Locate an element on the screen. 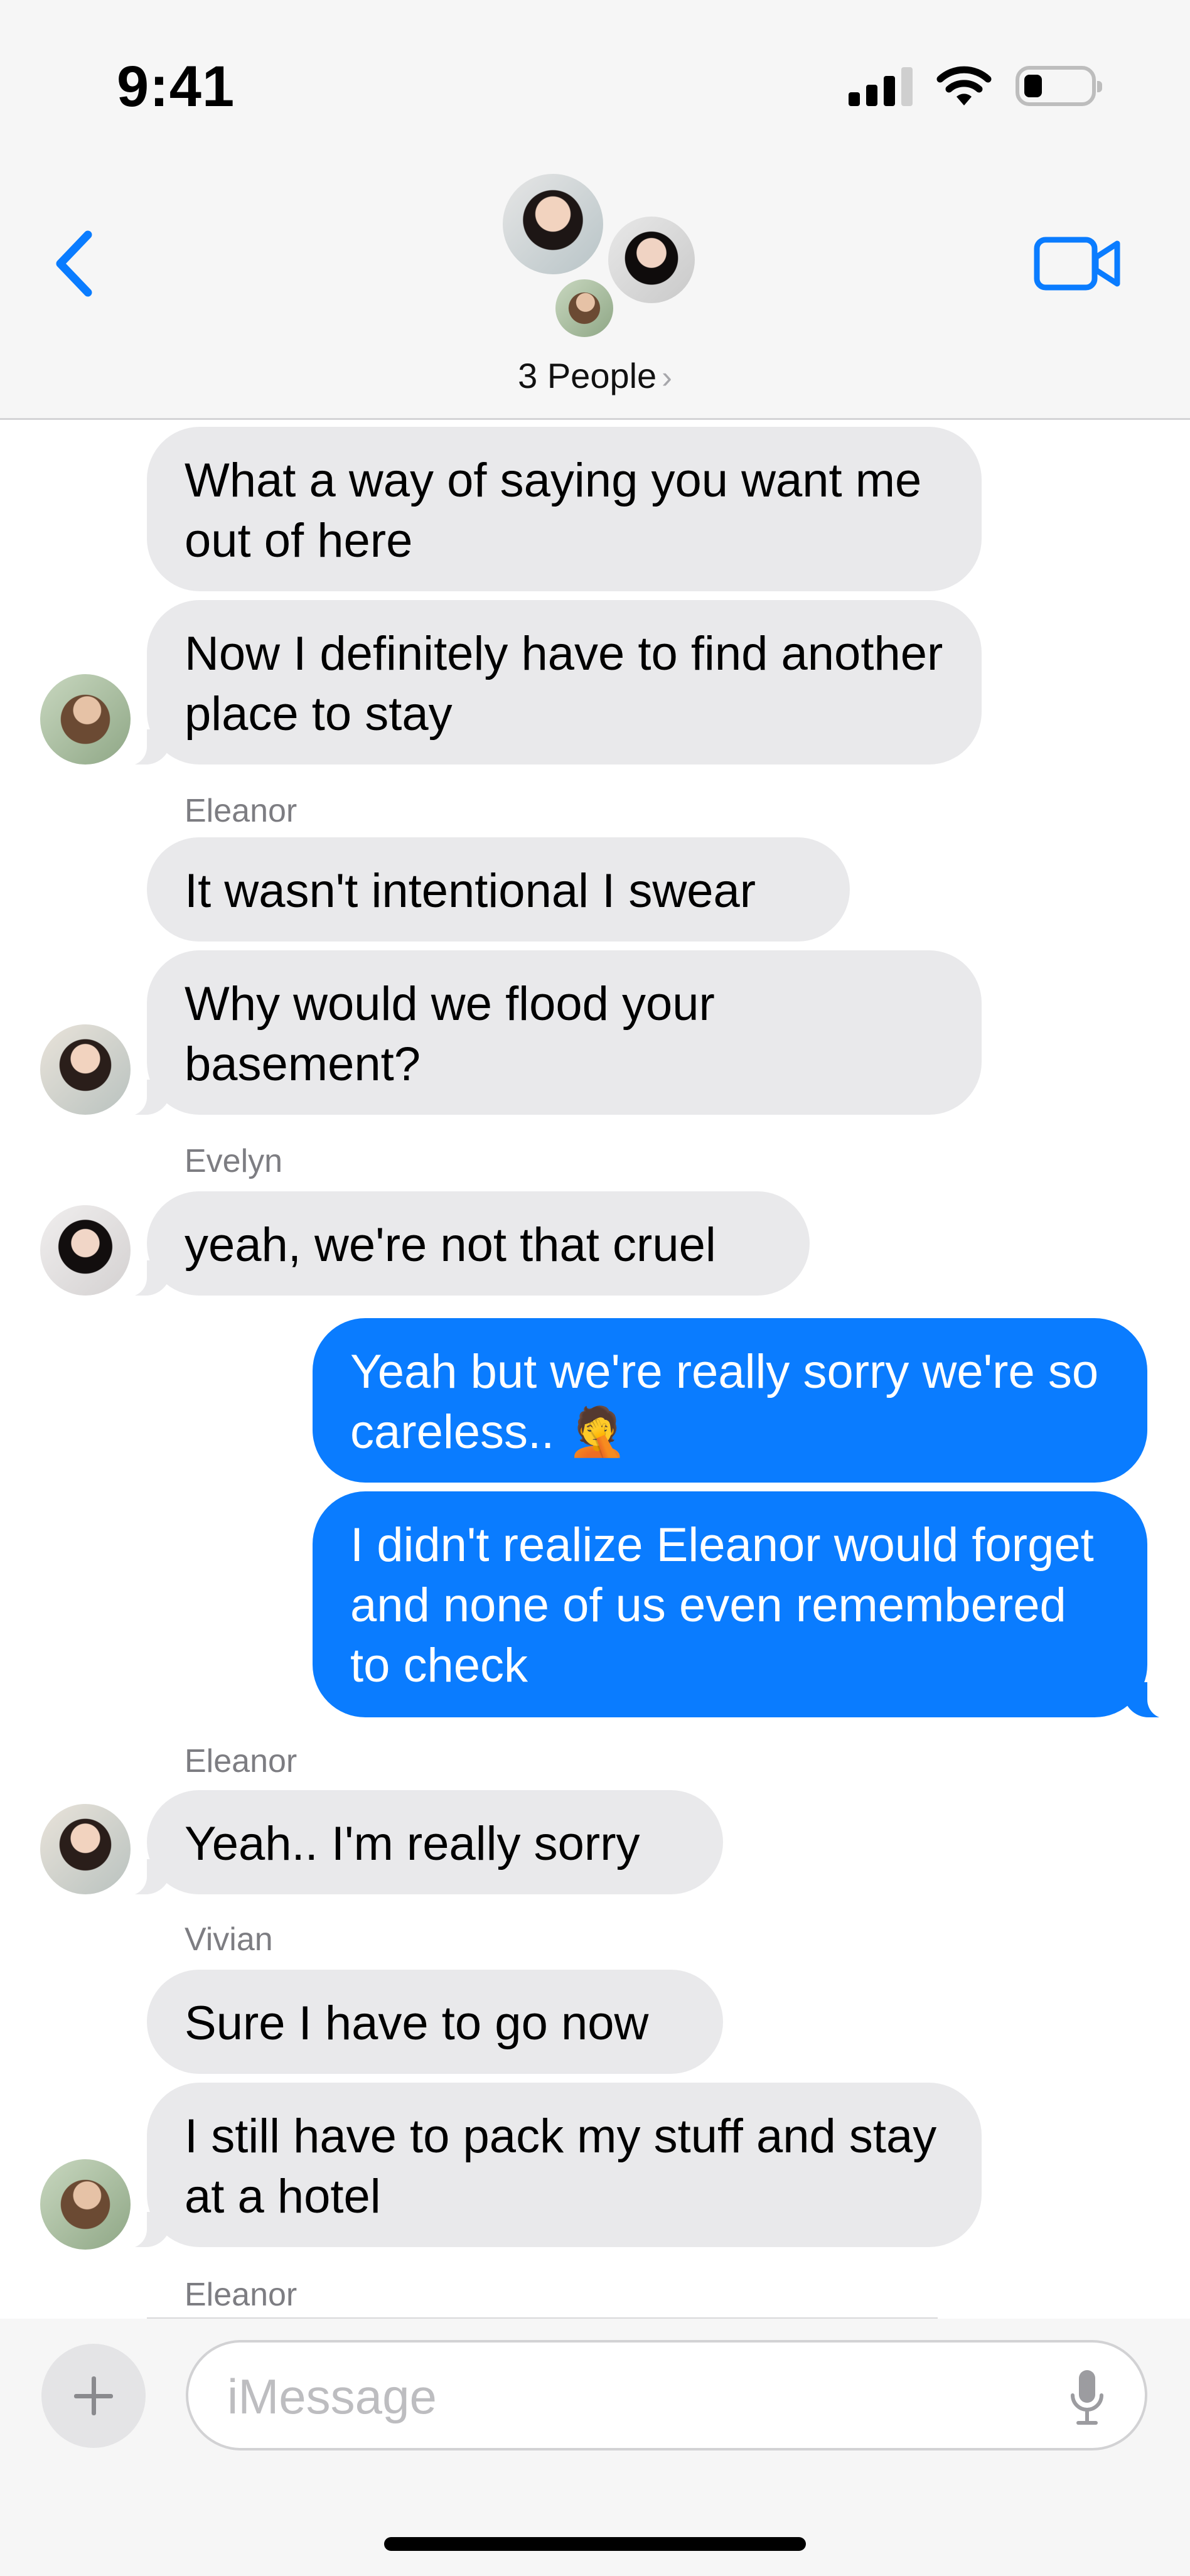 This screenshot has height=2576, width=1190. message-field is located at coordinates (666, 2395).